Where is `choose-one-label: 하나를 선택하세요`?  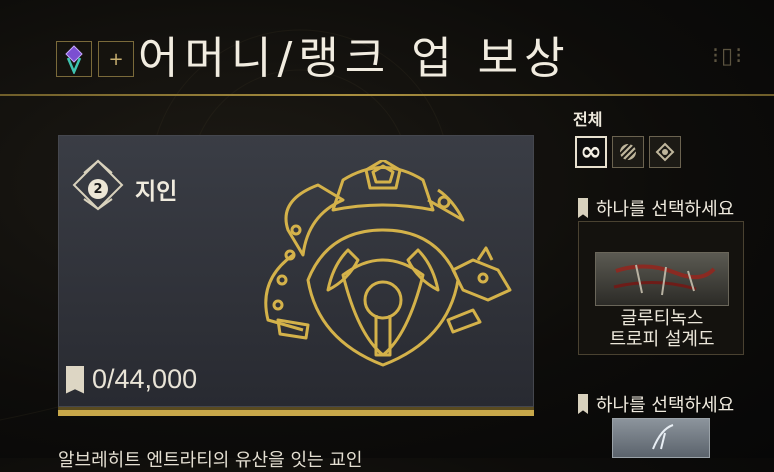
choose-one-label: 하나를 선택하세요 is located at coordinates (665, 209).